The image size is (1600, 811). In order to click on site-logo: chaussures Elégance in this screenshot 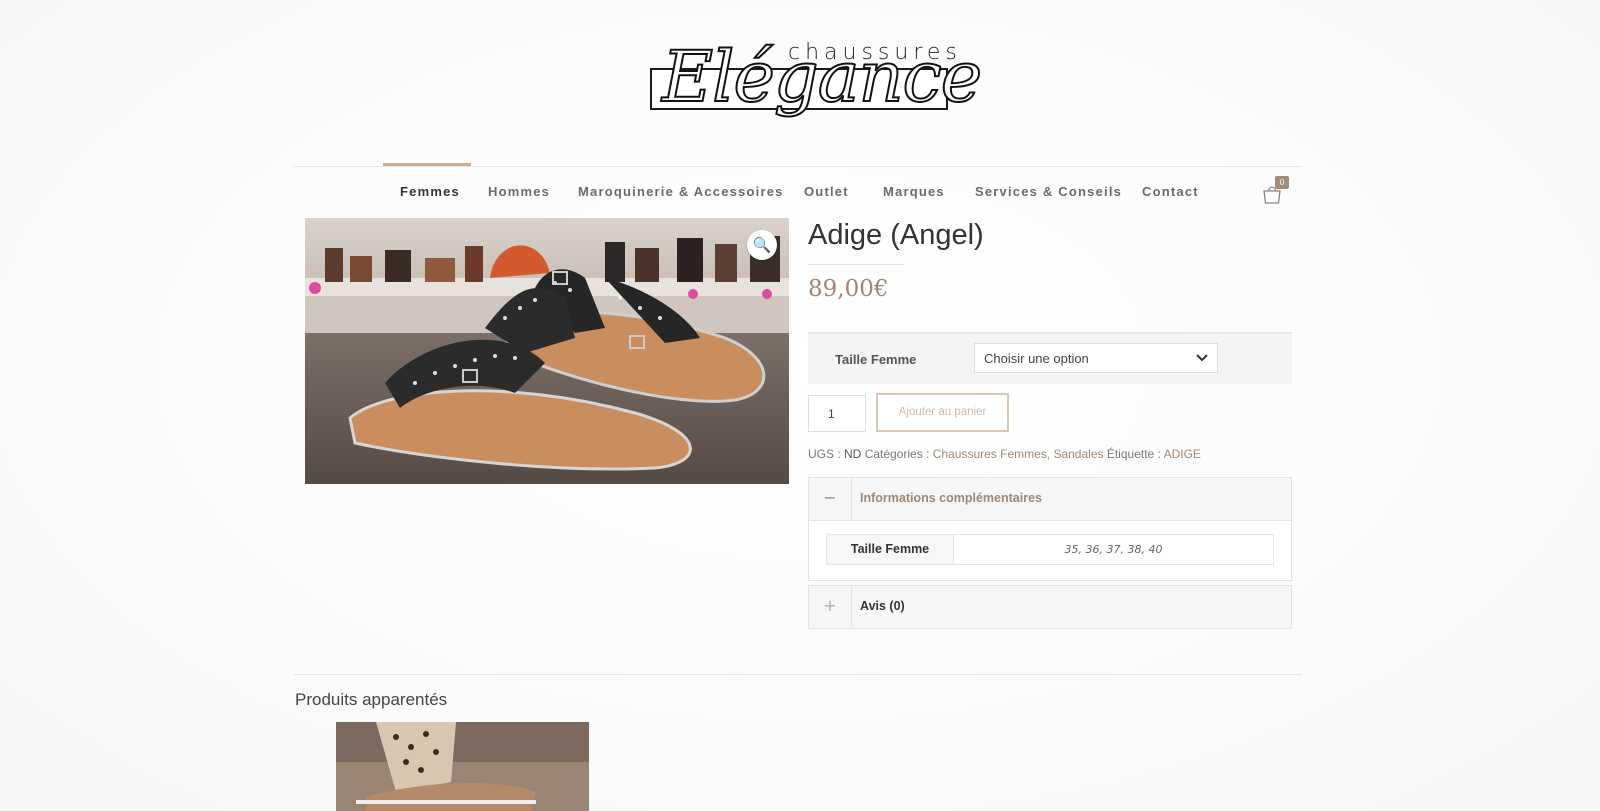, I will do `click(815, 82)`.